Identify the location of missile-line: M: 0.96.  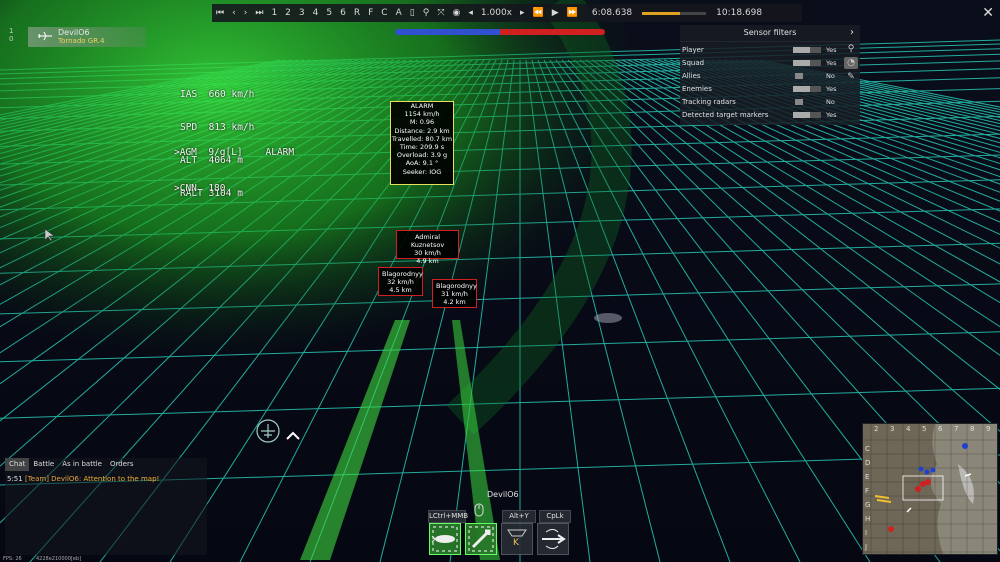
(422, 122).